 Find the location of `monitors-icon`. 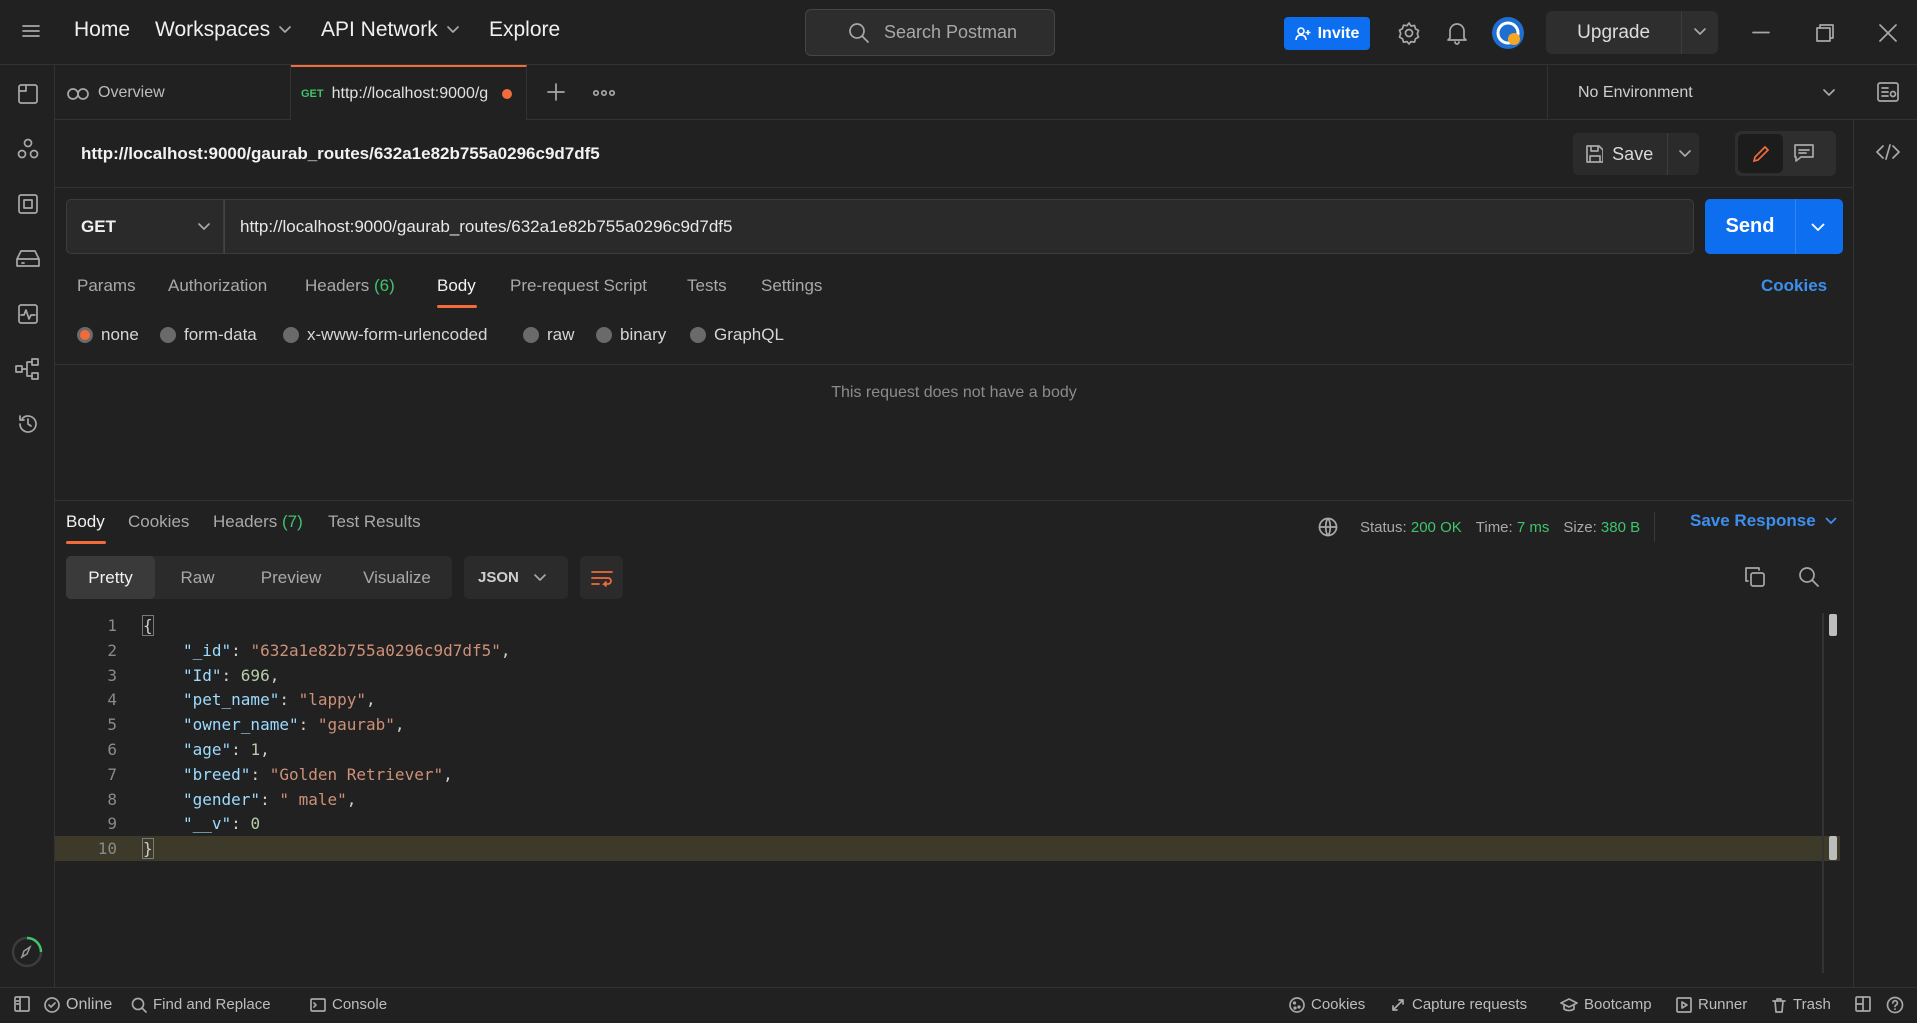

monitors-icon is located at coordinates (28, 314).